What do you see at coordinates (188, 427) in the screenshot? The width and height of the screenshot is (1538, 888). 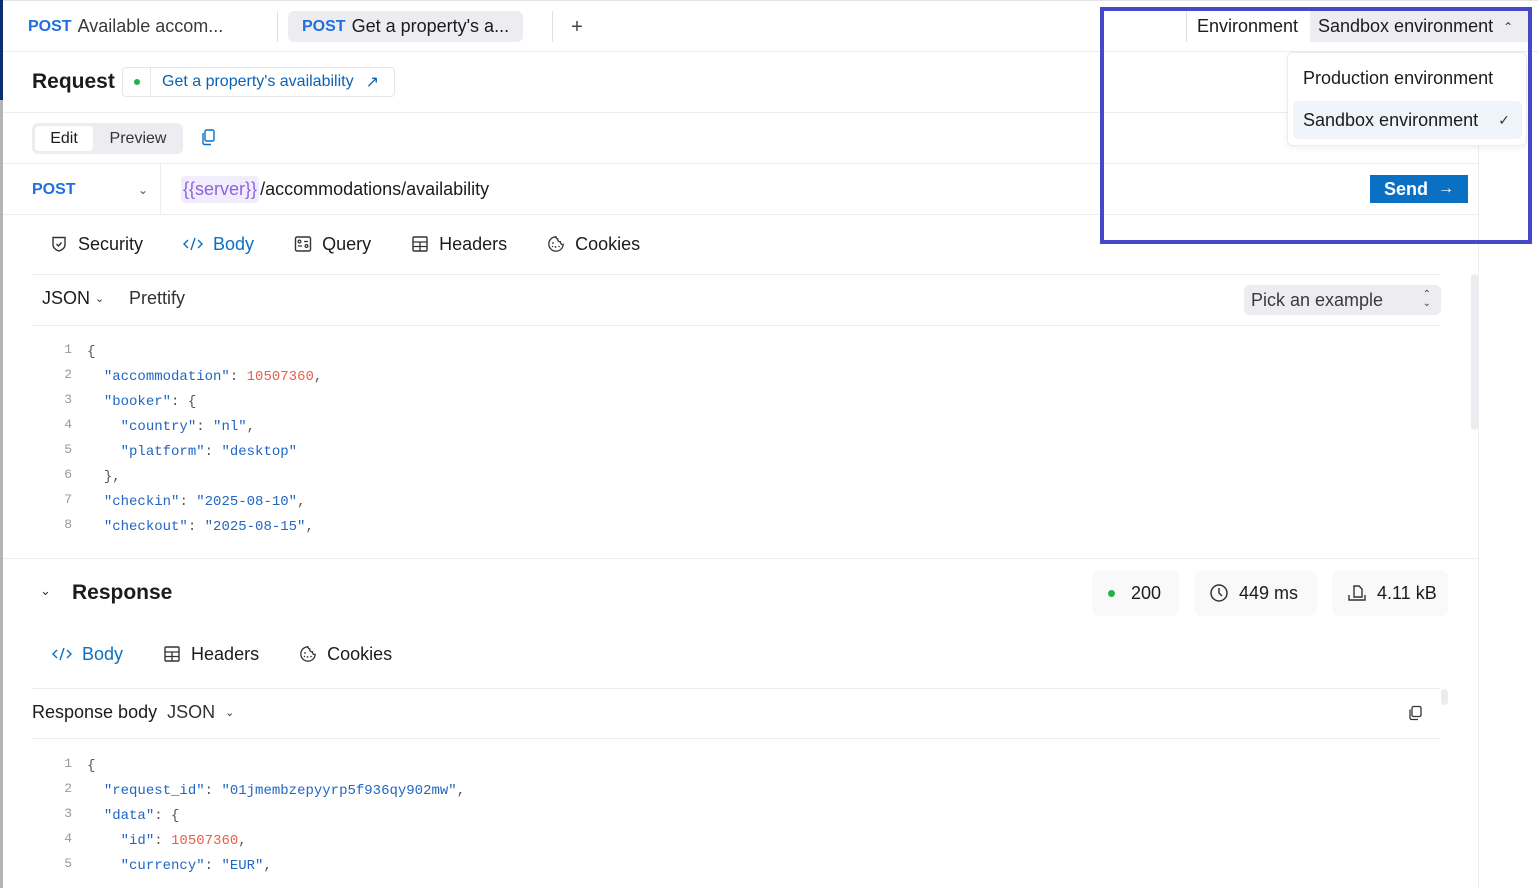 I see `code-line: "country": "nl",` at bounding box center [188, 427].